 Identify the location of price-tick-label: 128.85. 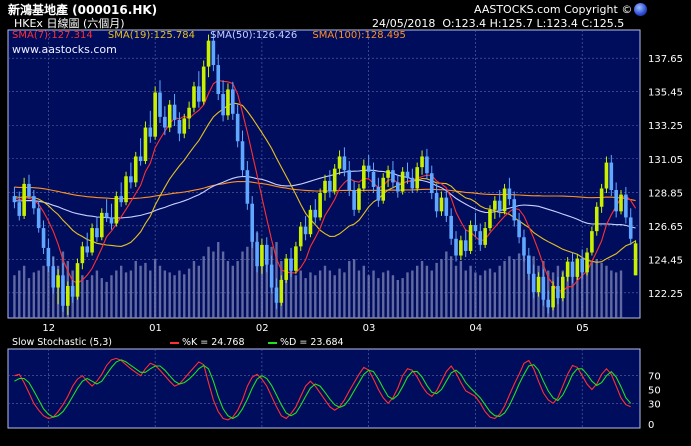
(665, 193).